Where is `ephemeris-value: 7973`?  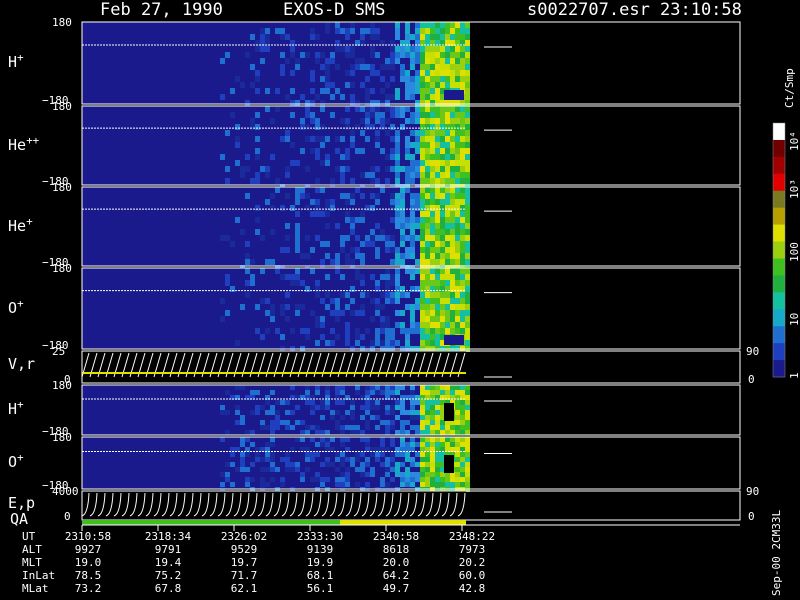
ephemeris-value: 7973 is located at coordinates (472, 549).